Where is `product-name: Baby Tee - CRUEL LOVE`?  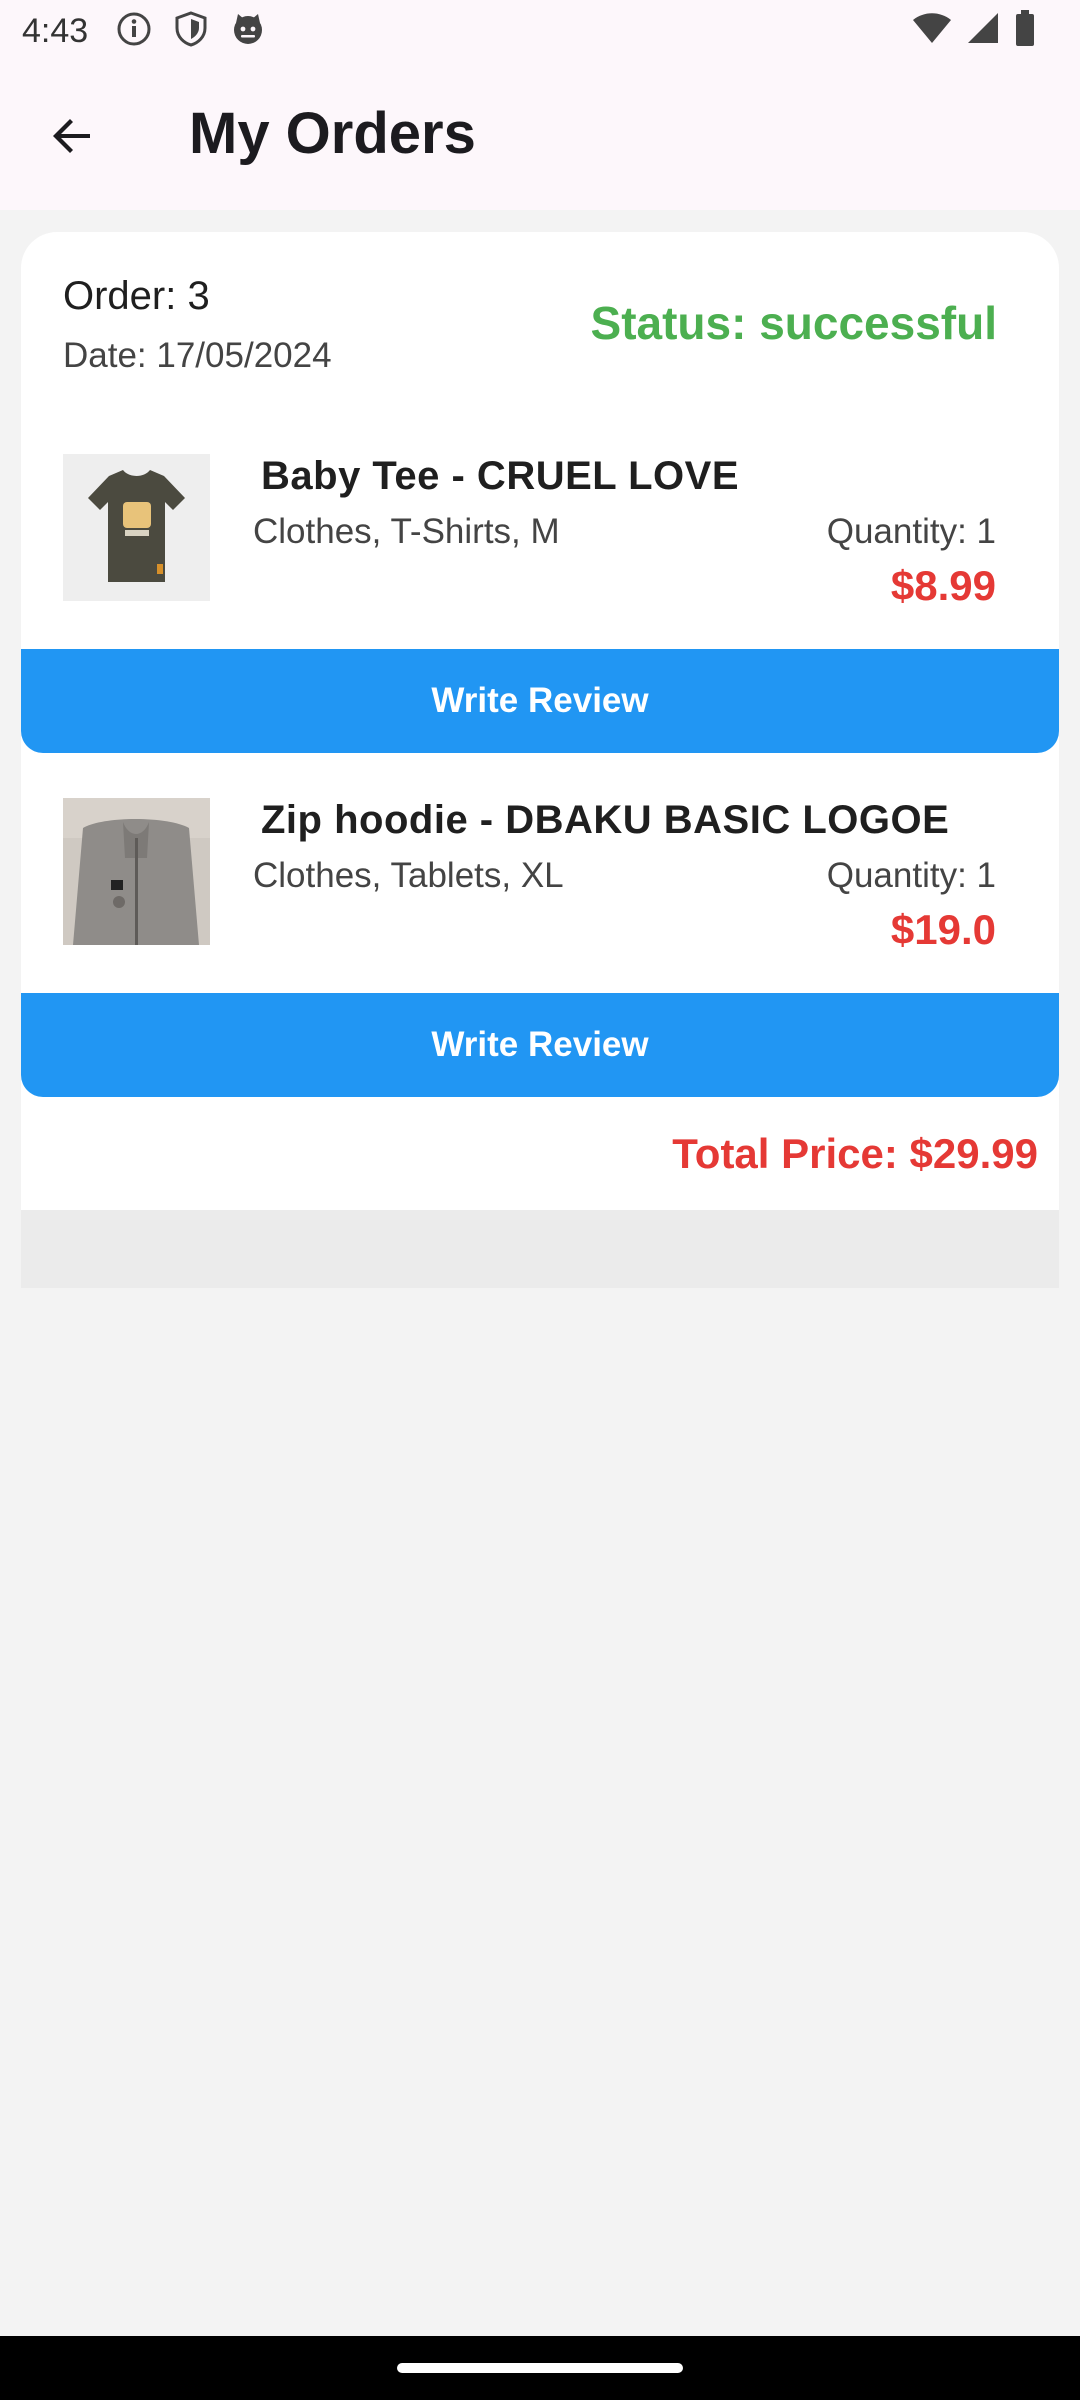 product-name: Baby Tee - CRUEL LOVE is located at coordinates (500, 476).